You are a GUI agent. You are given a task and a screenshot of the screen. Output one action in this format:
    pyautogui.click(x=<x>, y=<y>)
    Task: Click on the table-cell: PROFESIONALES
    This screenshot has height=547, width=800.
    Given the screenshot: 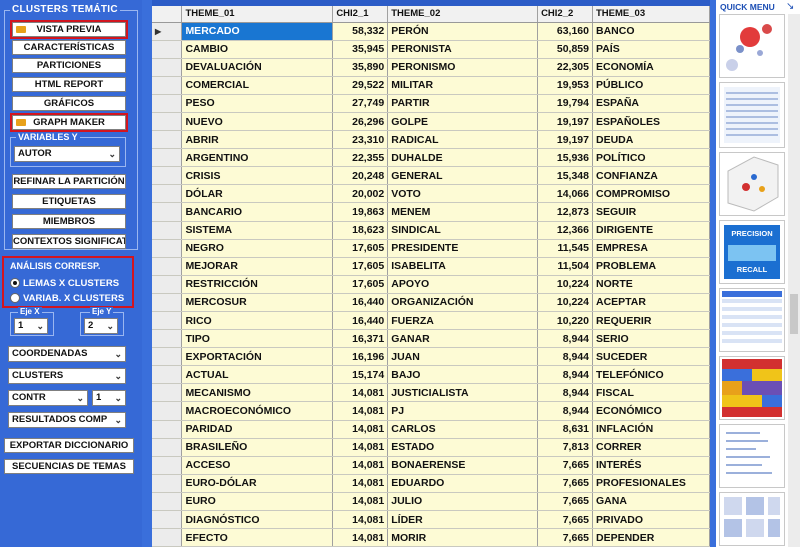 What is the action you would take?
    pyautogui.click(x=651, y=483)
    